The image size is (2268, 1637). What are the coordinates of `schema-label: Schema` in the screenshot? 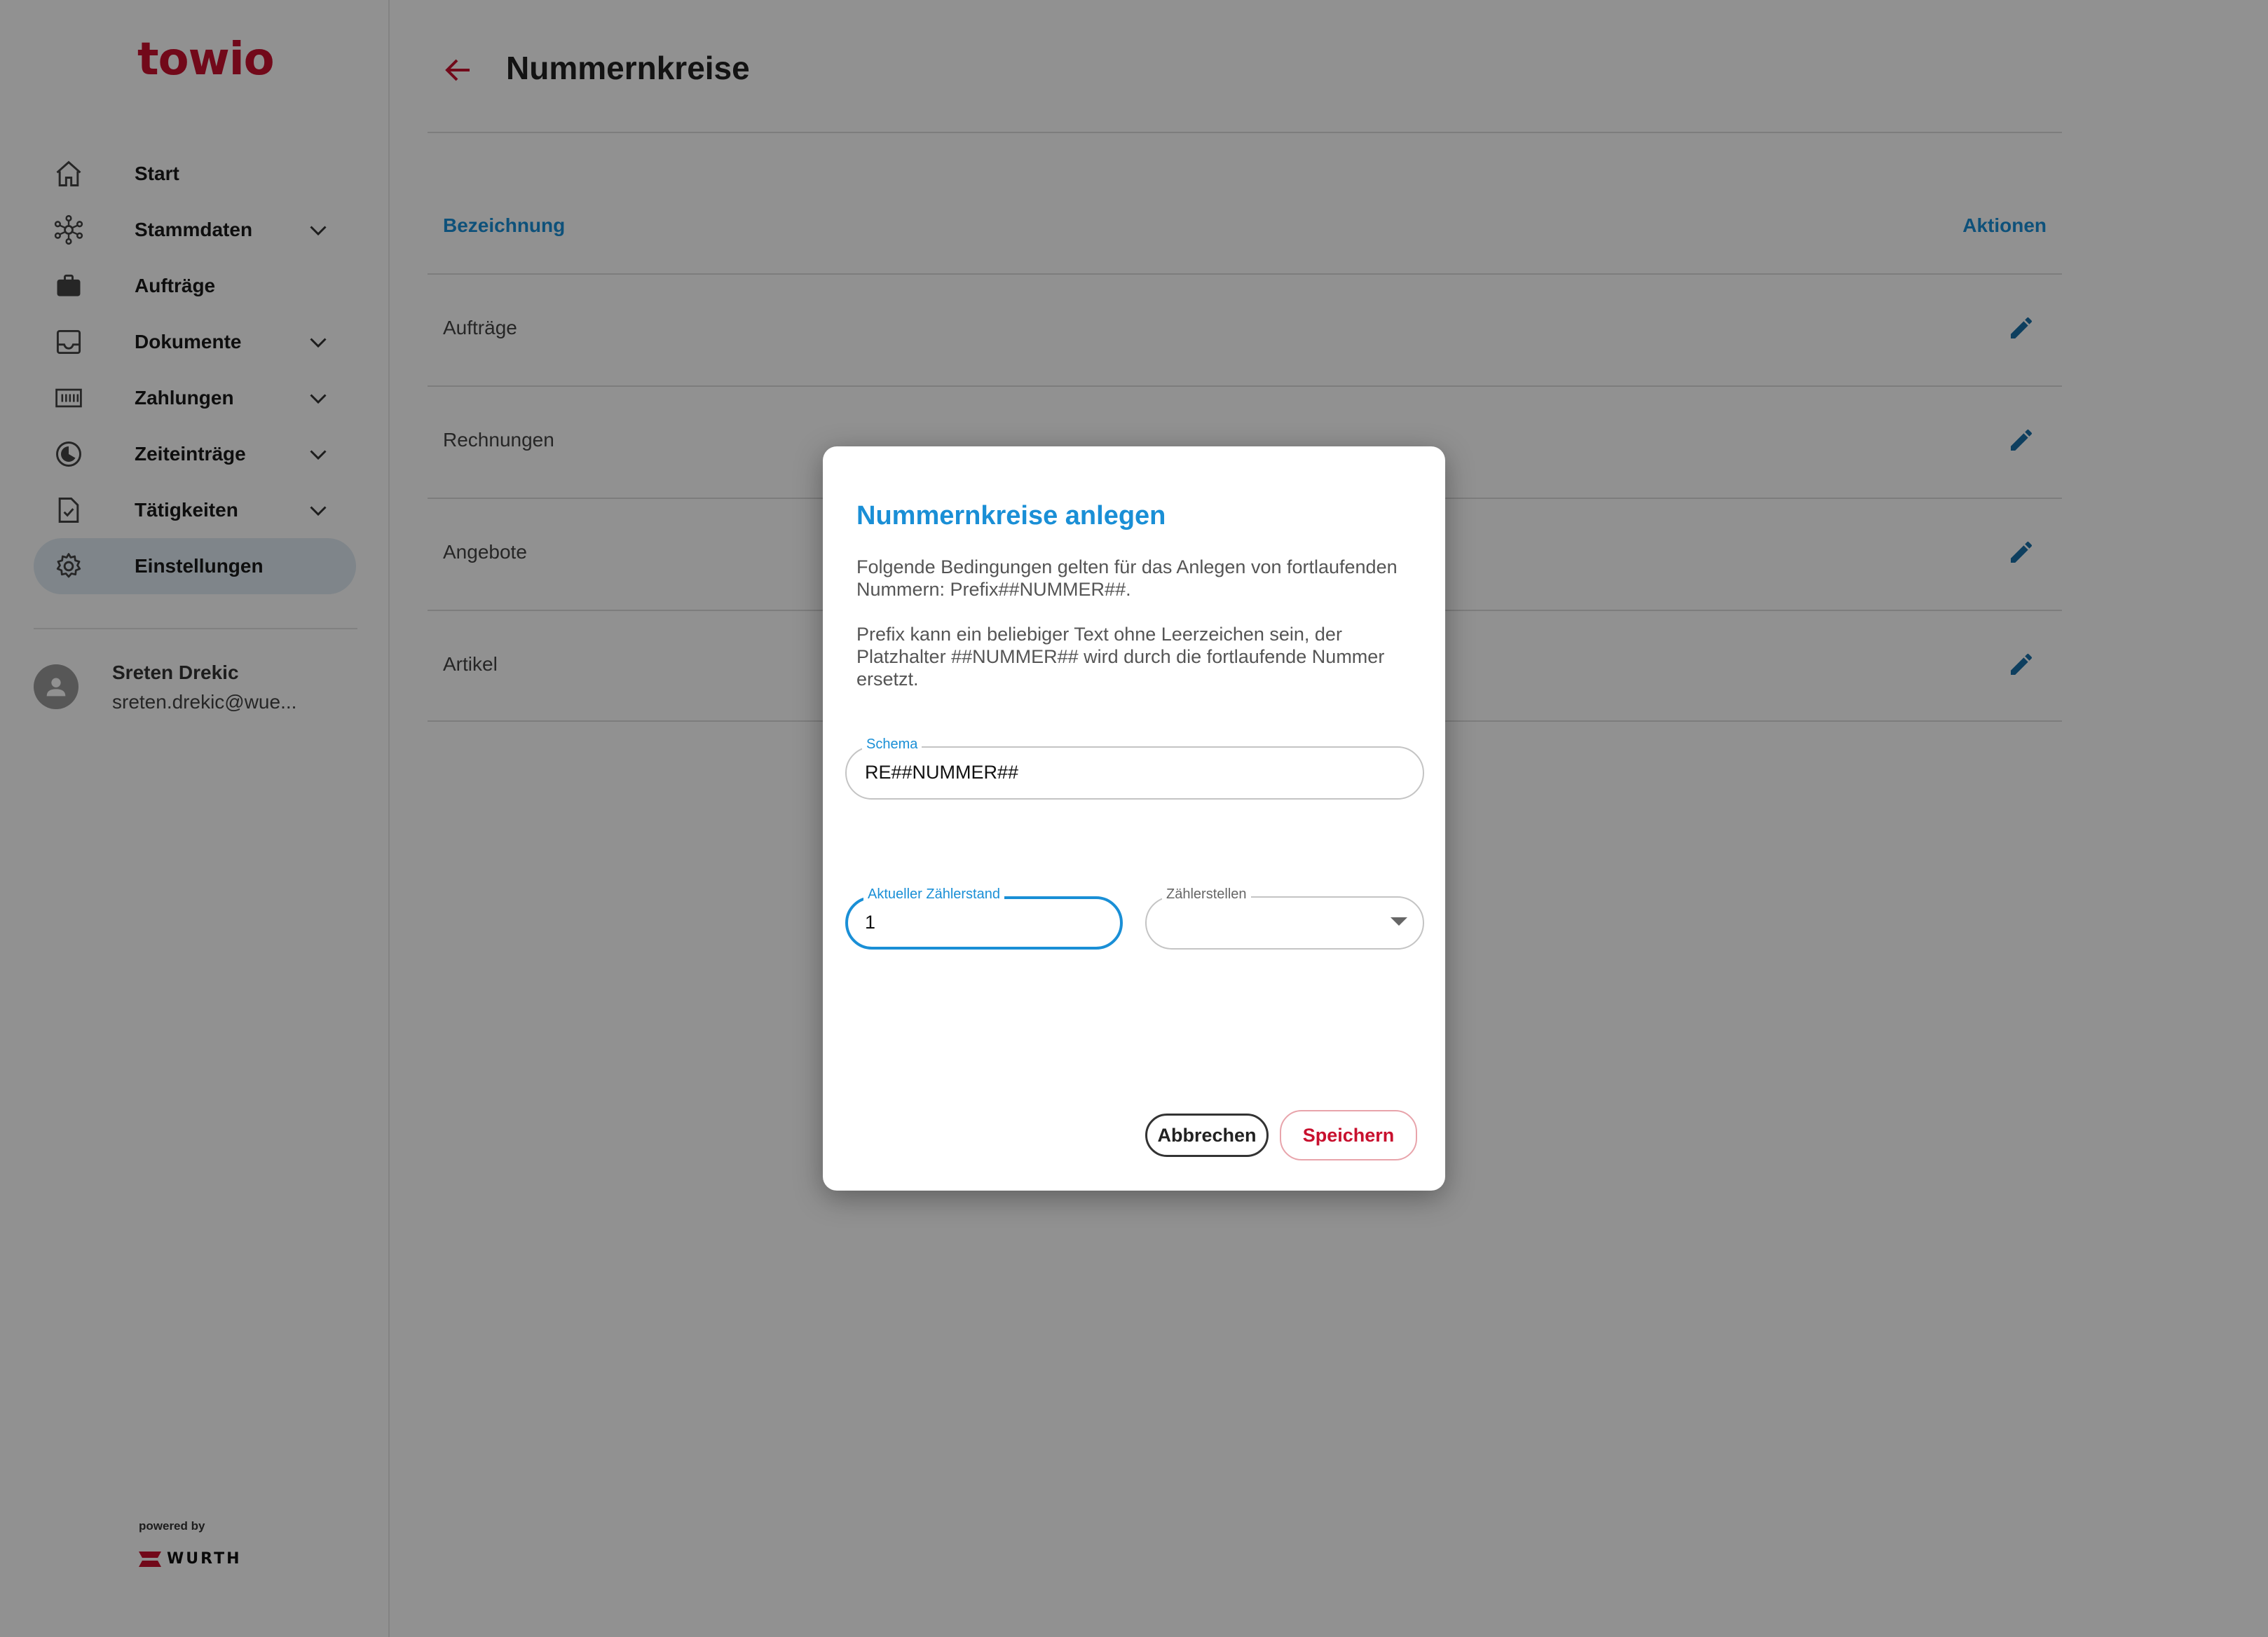 It's located at (892, 745).